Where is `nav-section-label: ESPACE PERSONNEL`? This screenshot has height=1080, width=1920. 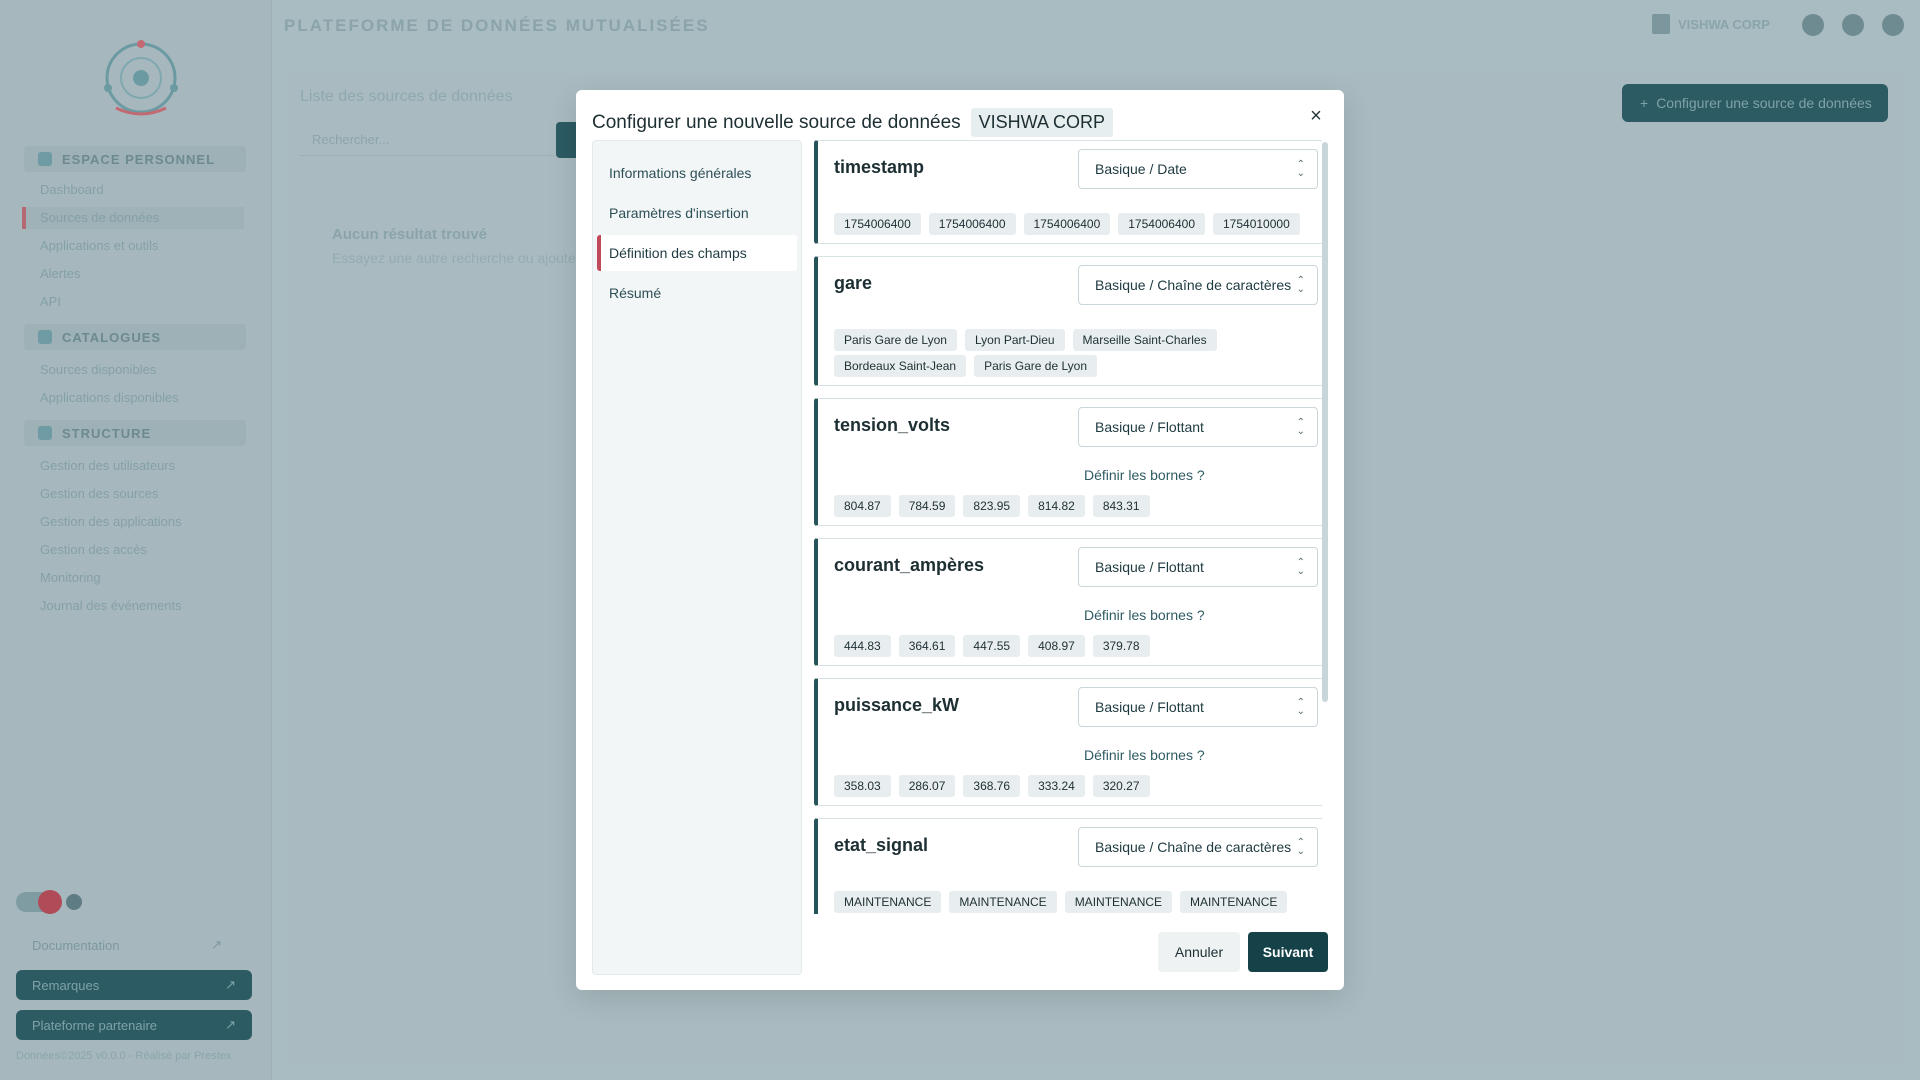 nav-section-label: ESPACE PERSONNEL is located at coordinates (139, 159).